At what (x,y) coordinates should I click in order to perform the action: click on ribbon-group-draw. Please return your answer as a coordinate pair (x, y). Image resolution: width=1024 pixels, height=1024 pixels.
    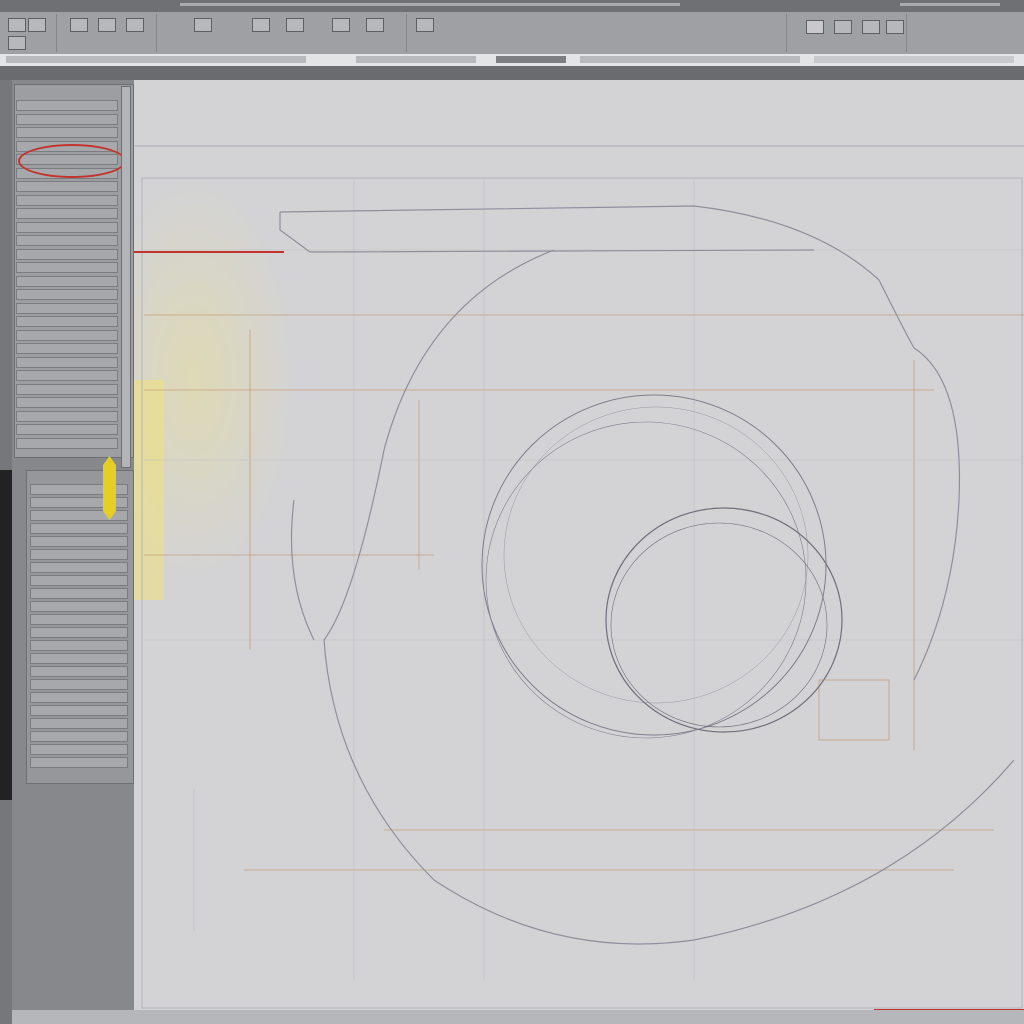
    Looking at the image, I should click on (281, 33).